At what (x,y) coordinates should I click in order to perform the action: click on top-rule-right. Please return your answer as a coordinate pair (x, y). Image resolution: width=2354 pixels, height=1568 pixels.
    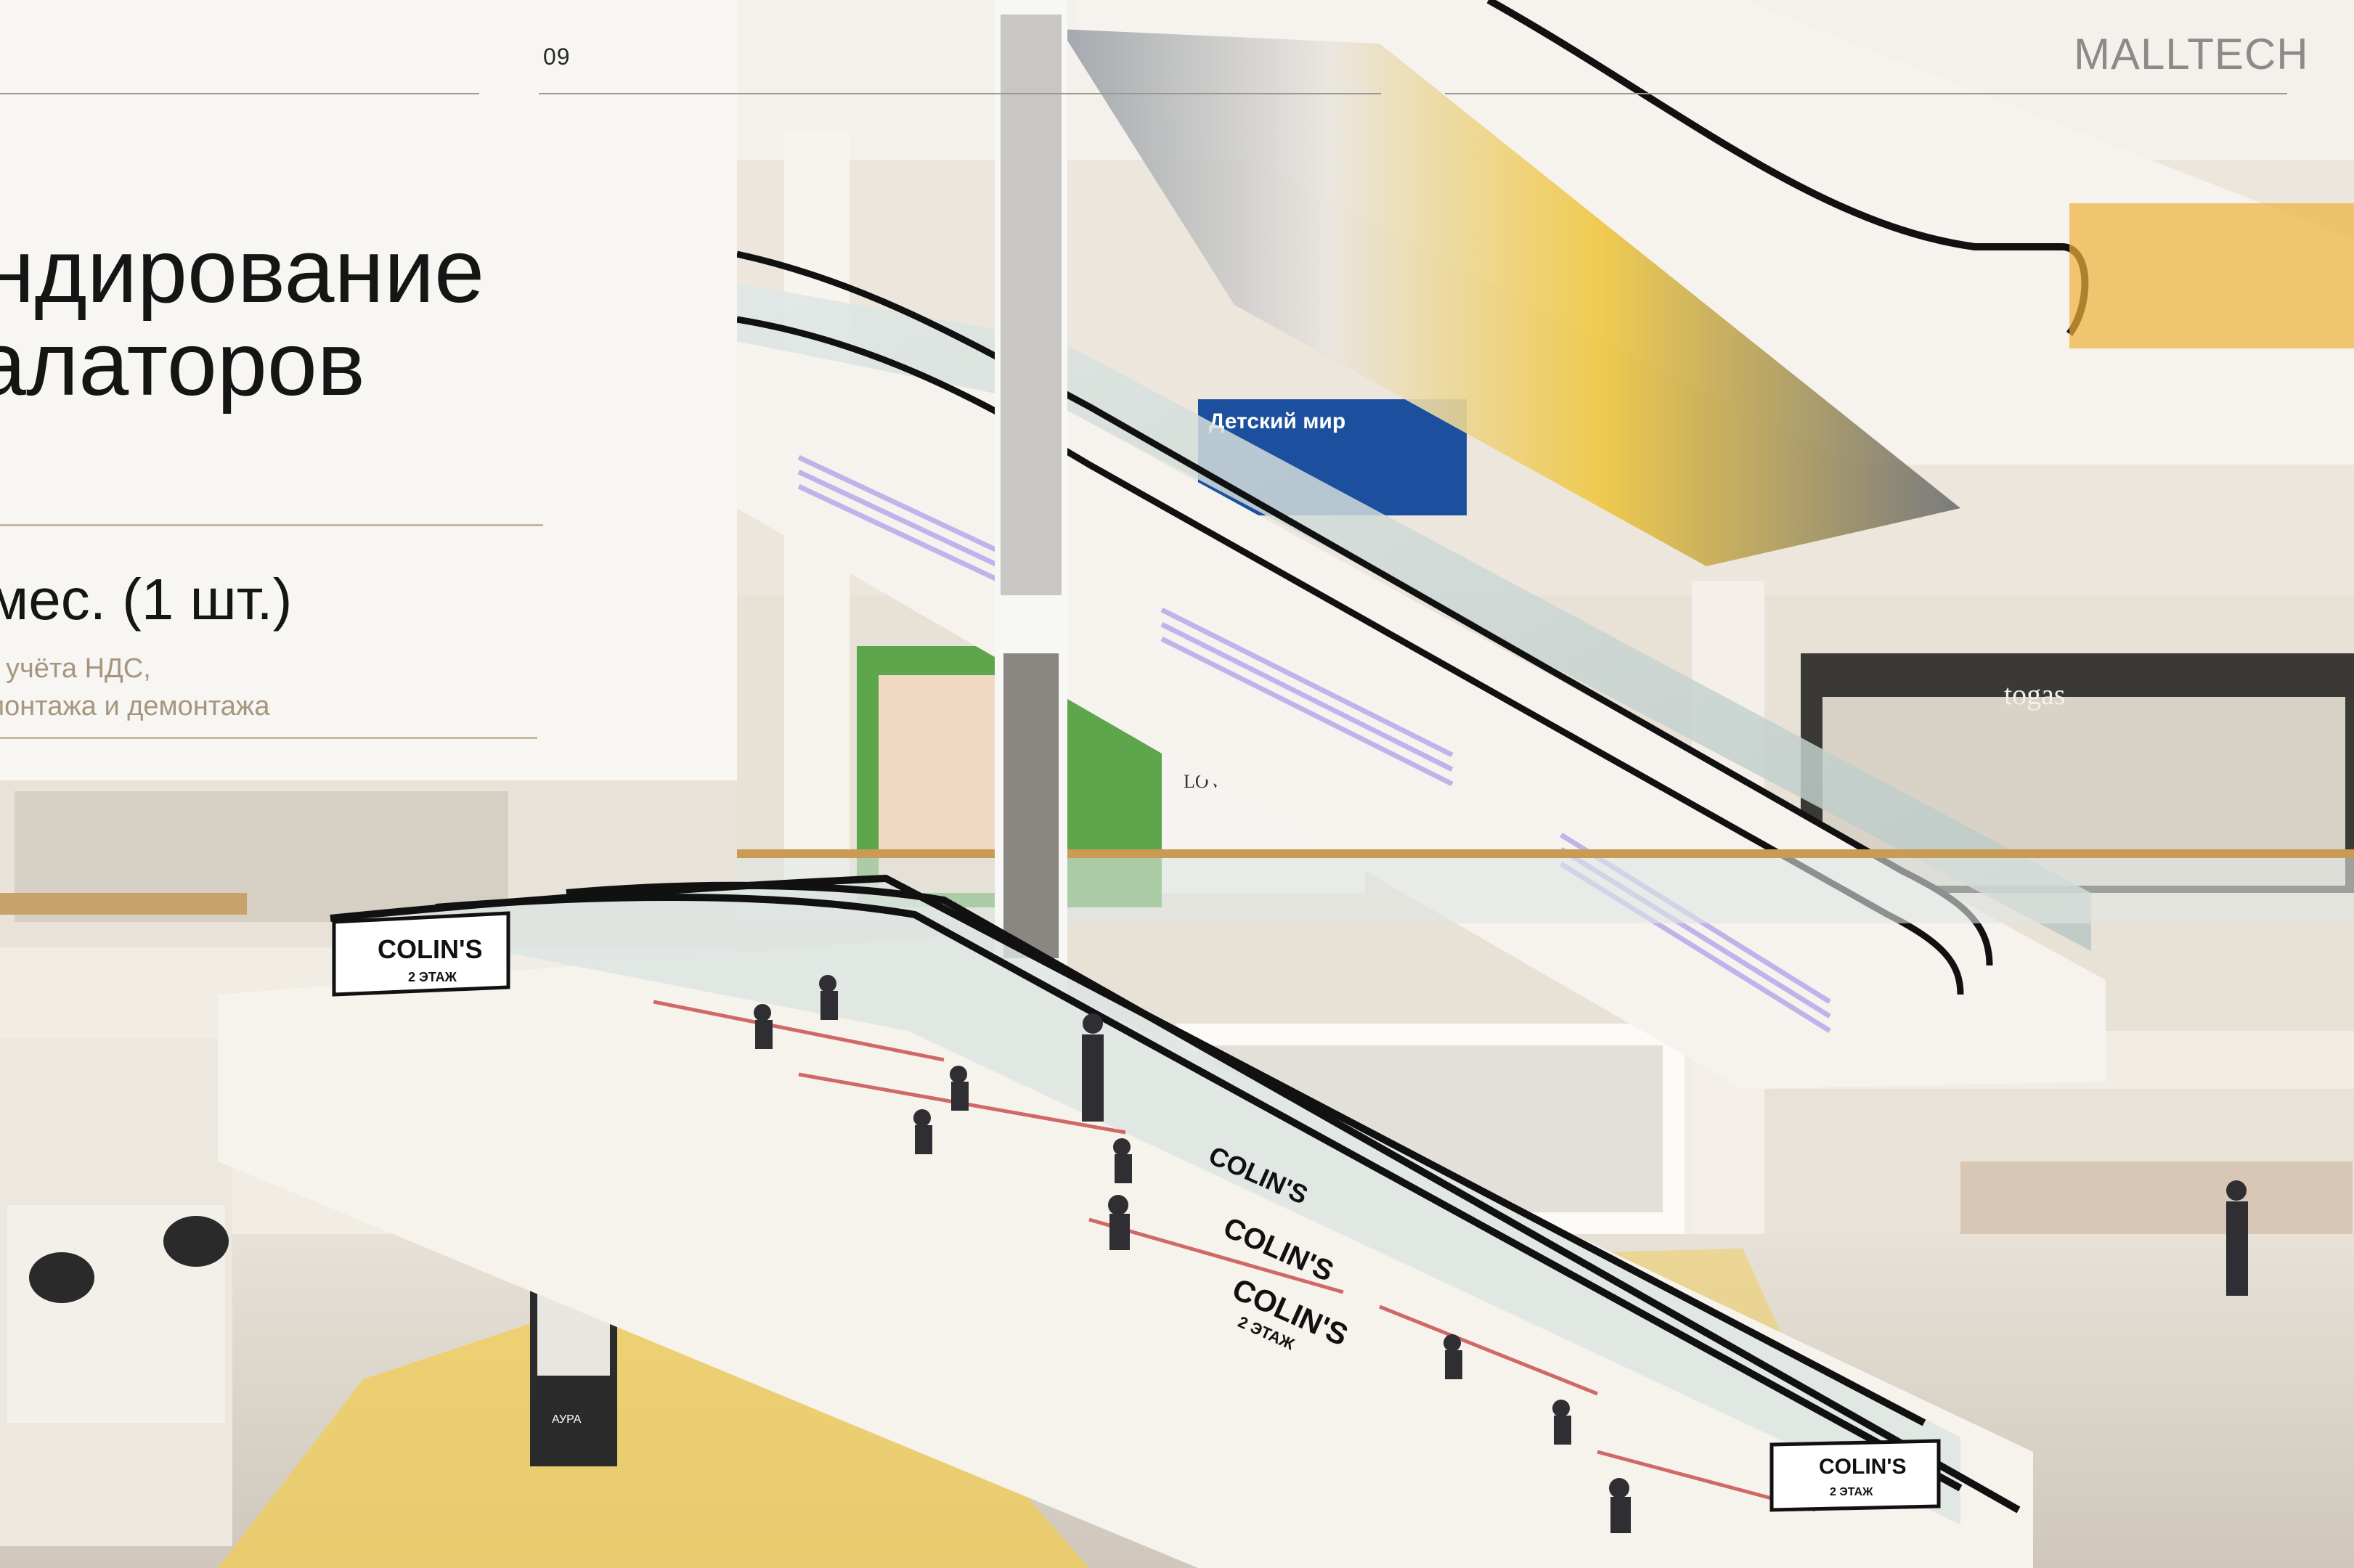
    Looking at the image, I should click on (1866, 94).